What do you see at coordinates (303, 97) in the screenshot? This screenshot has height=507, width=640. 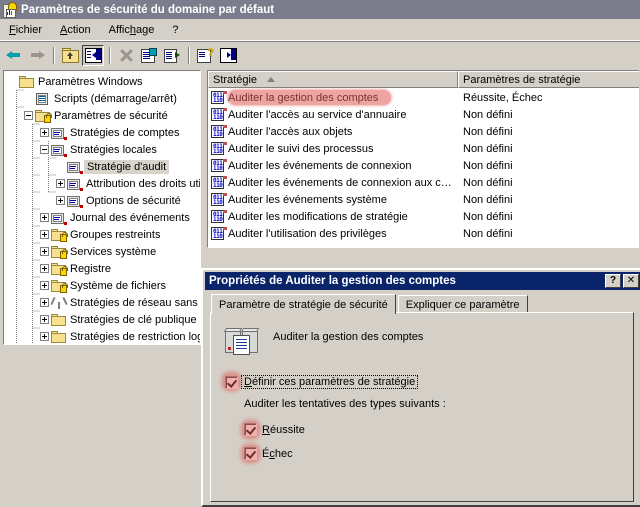 I see `policy-name-label: Auditer la gestion des comptes` at bounding box center [303, 97].